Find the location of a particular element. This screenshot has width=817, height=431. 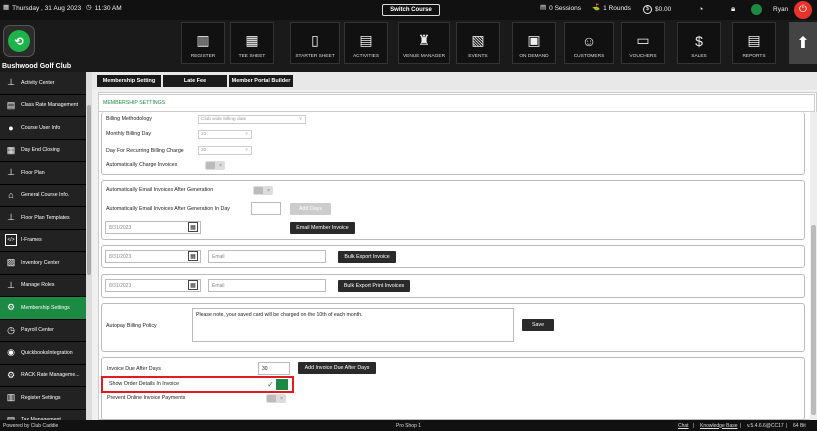

register-icon: ▥ is located at coordinates (203, 40).